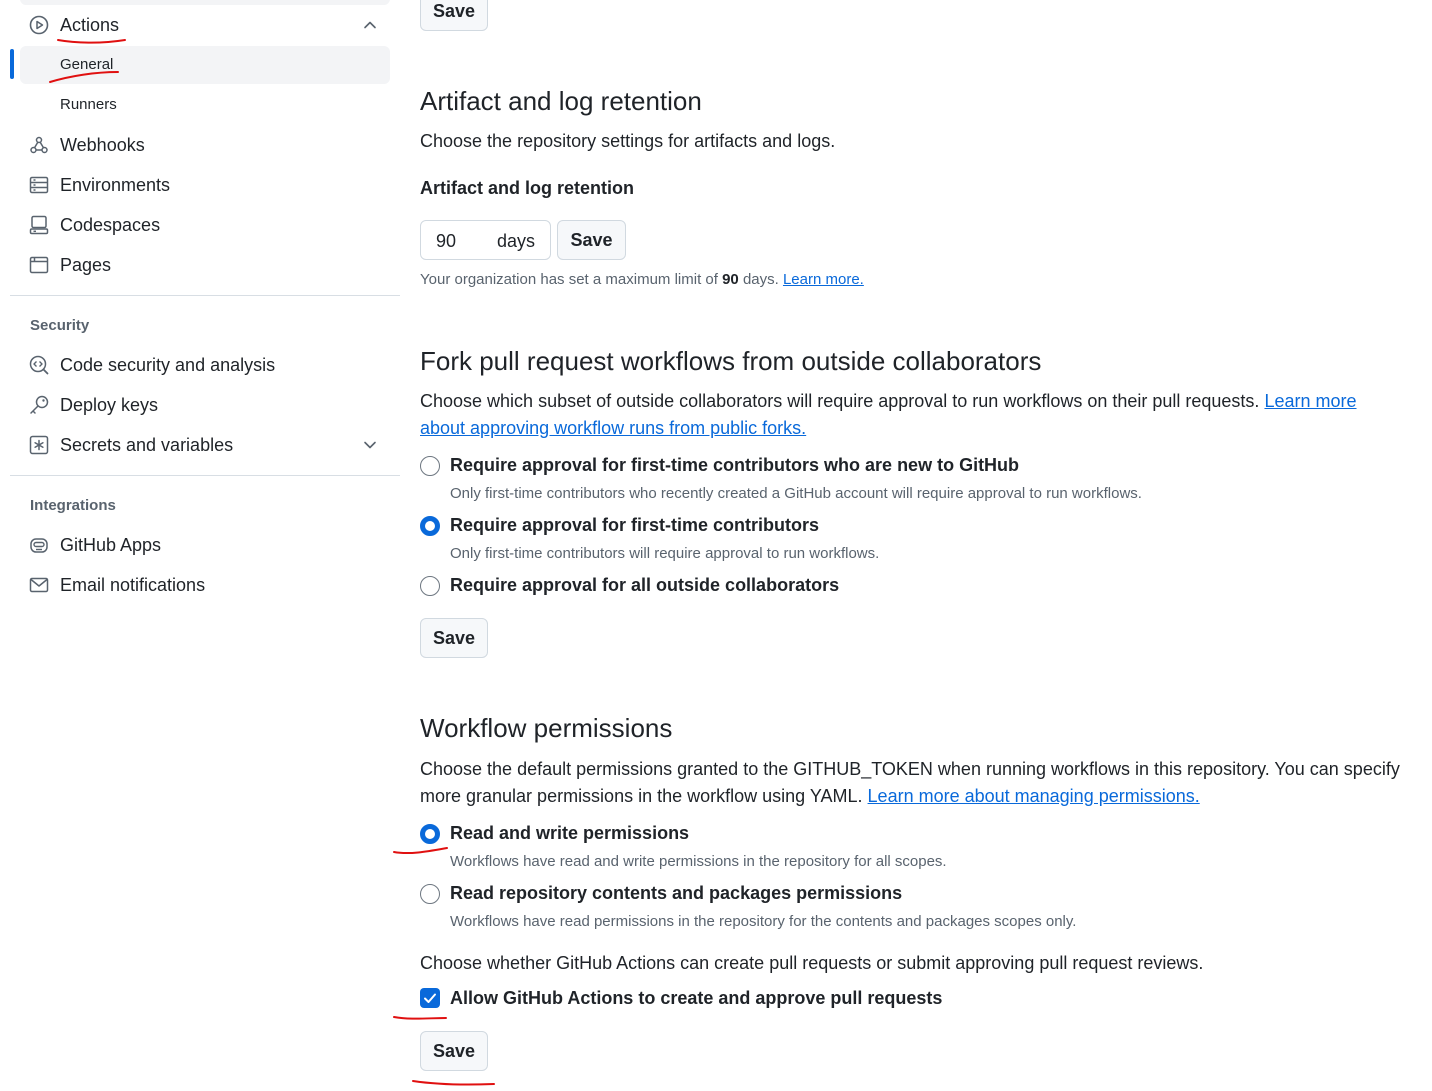  Describe the element at coordinates (39, 225) in the screenshot. I see `codespaces-icon` at that location.